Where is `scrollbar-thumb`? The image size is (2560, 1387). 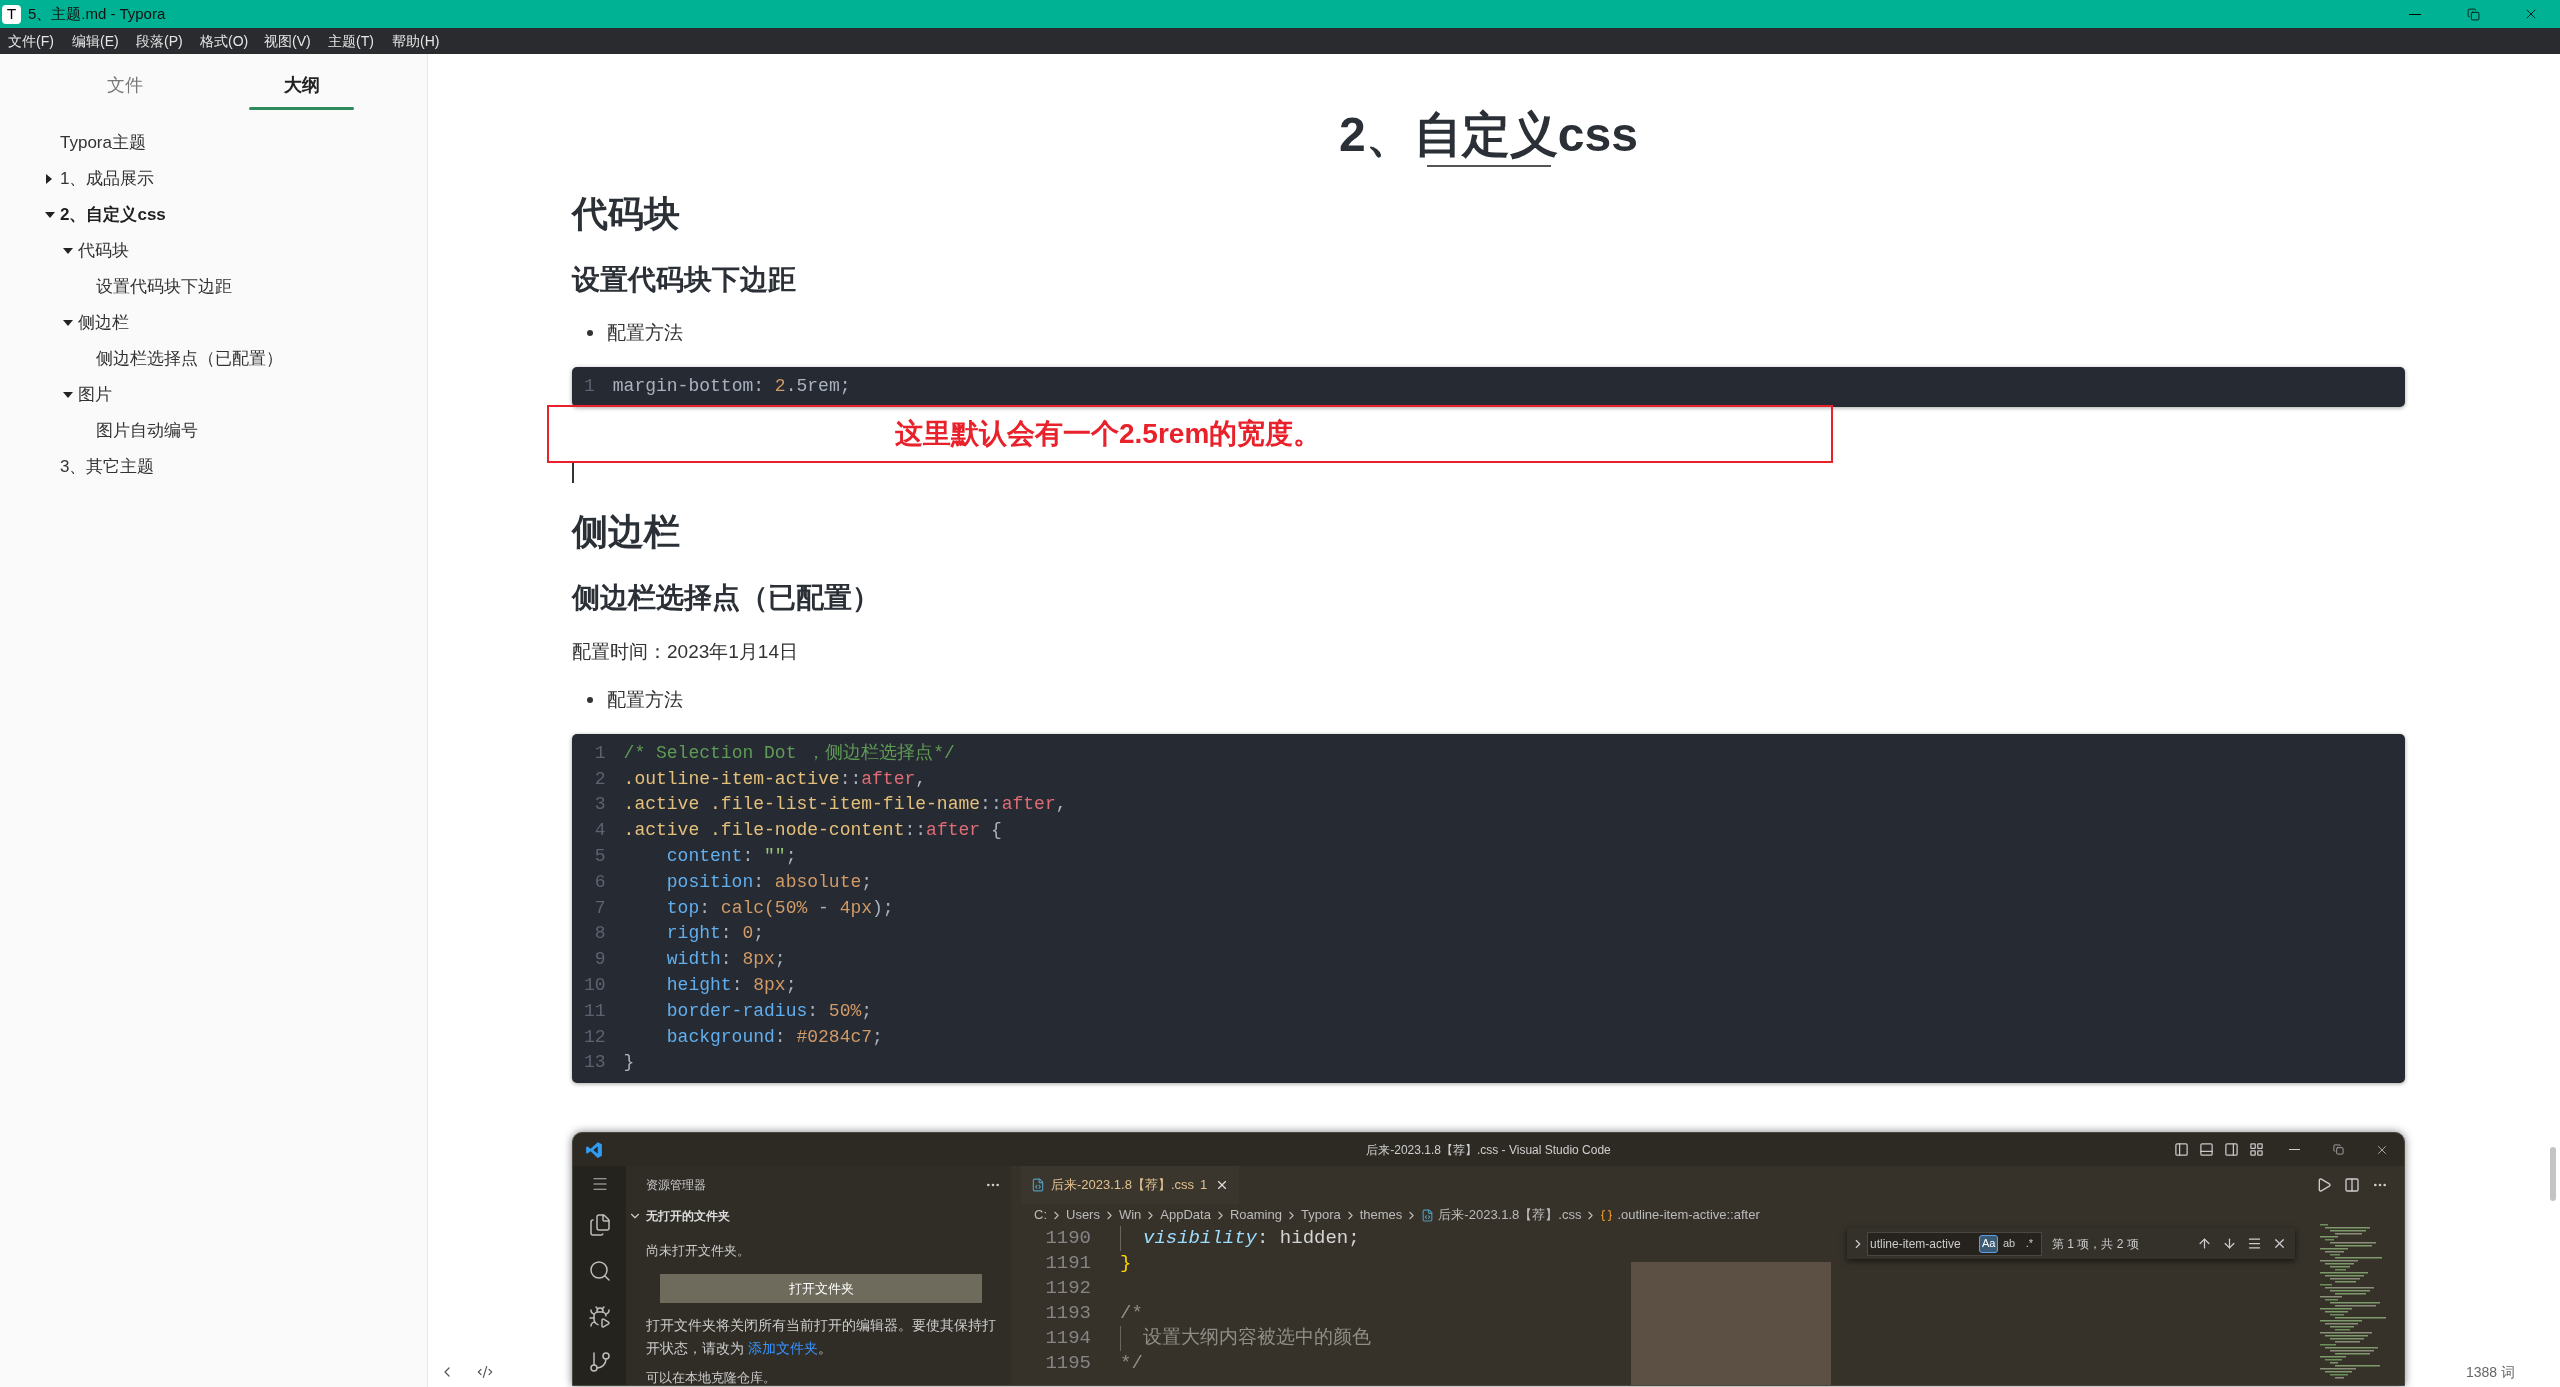
scrollbar-thumb is located at coordinates (2553, 1174).